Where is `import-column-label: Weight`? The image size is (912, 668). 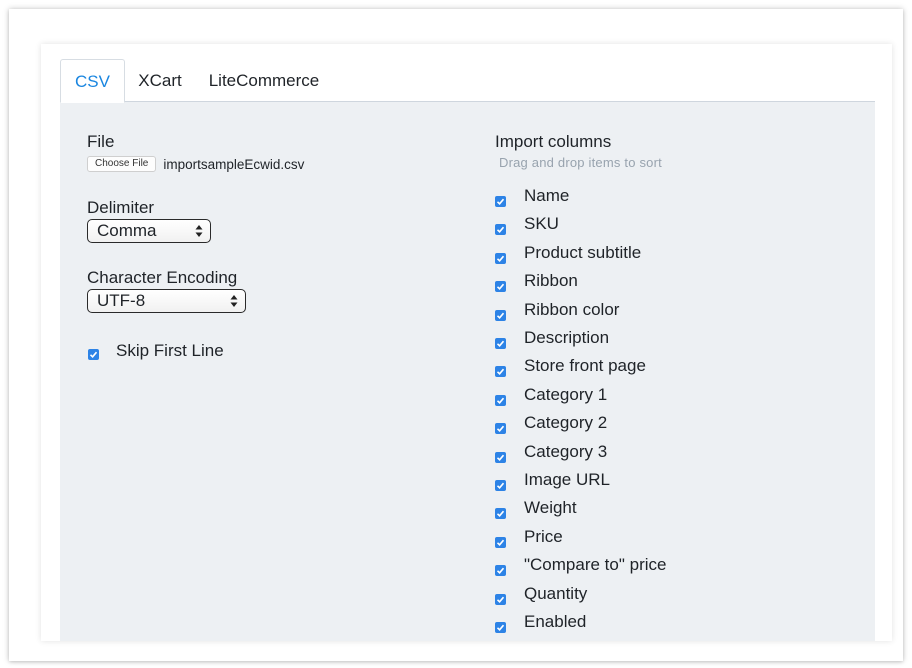
import-column-label: Weight is located at coordinates (550, 508).